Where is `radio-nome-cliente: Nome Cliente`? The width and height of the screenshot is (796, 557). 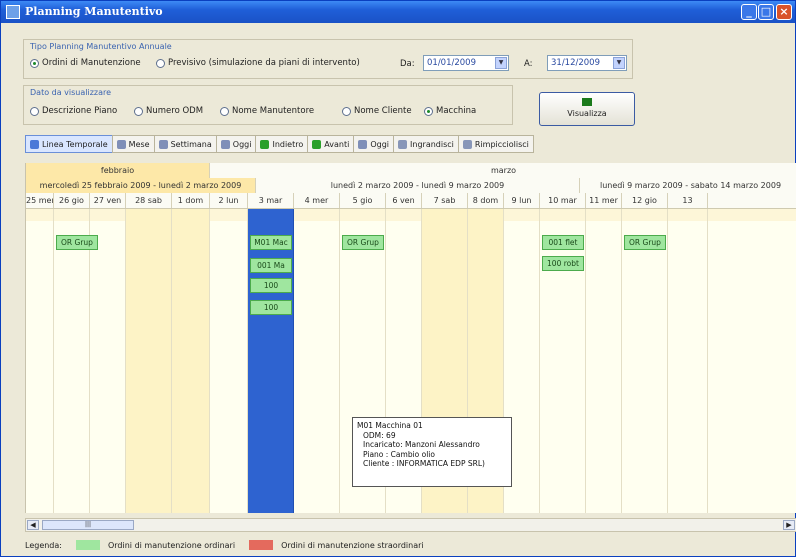
radio-nome-cliente: Nome Cliente is located at coordinates (377, 111).